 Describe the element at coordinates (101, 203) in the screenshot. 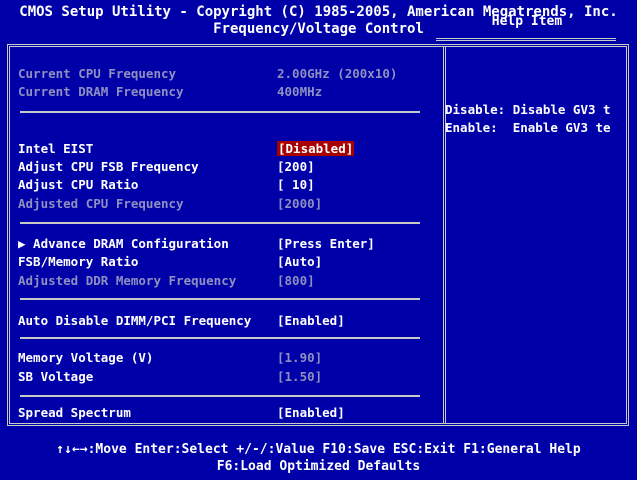

I see `adjusted-cpu-frequency-label: Adjusted CPU Frequency` at that location.